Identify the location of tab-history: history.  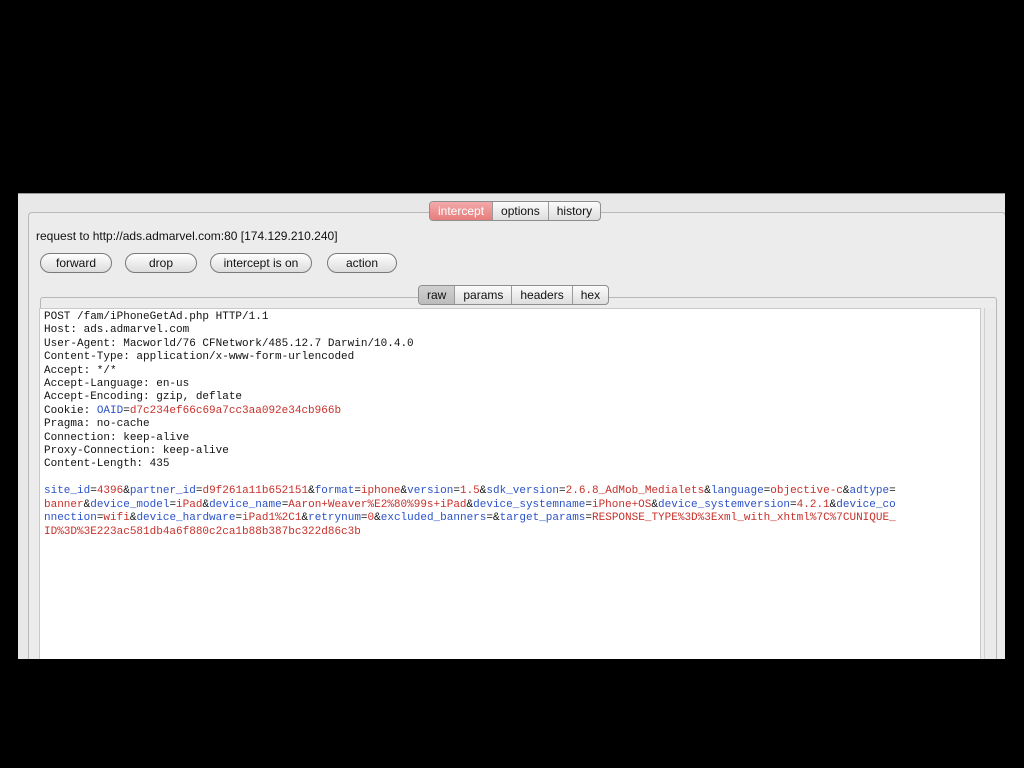
(573, 211).